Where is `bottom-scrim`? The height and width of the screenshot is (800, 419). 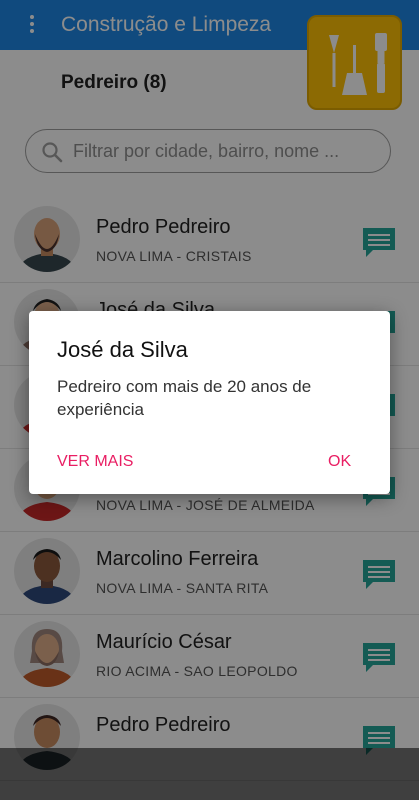
bottom-scrim is located at coordinates (209, 774).